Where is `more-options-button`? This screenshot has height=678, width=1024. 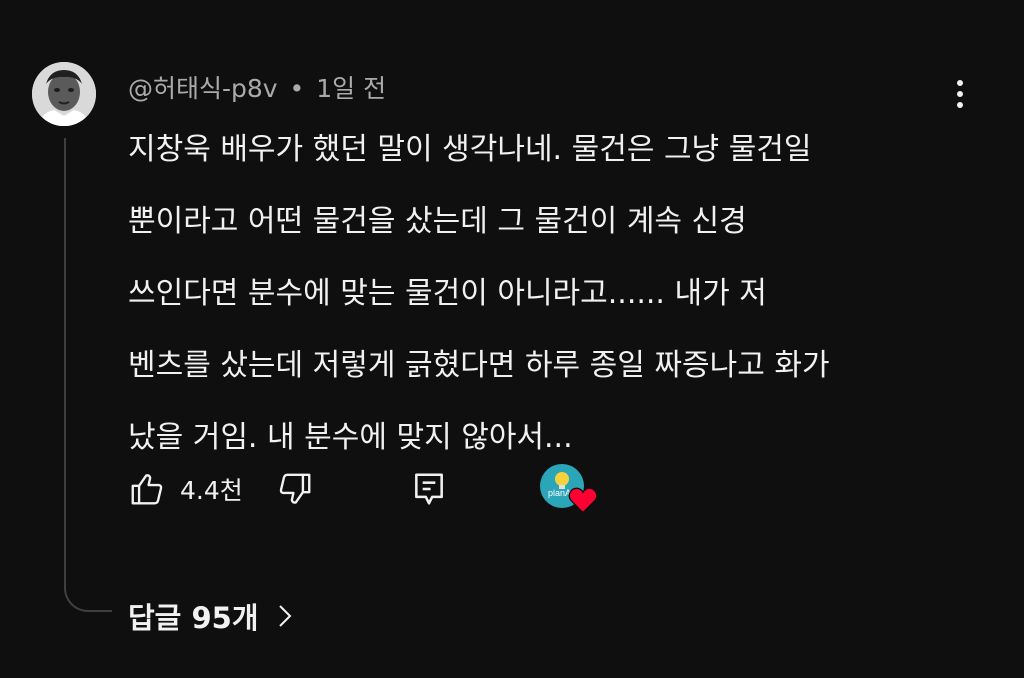 more-options-button is located at coordinates (960, 94).